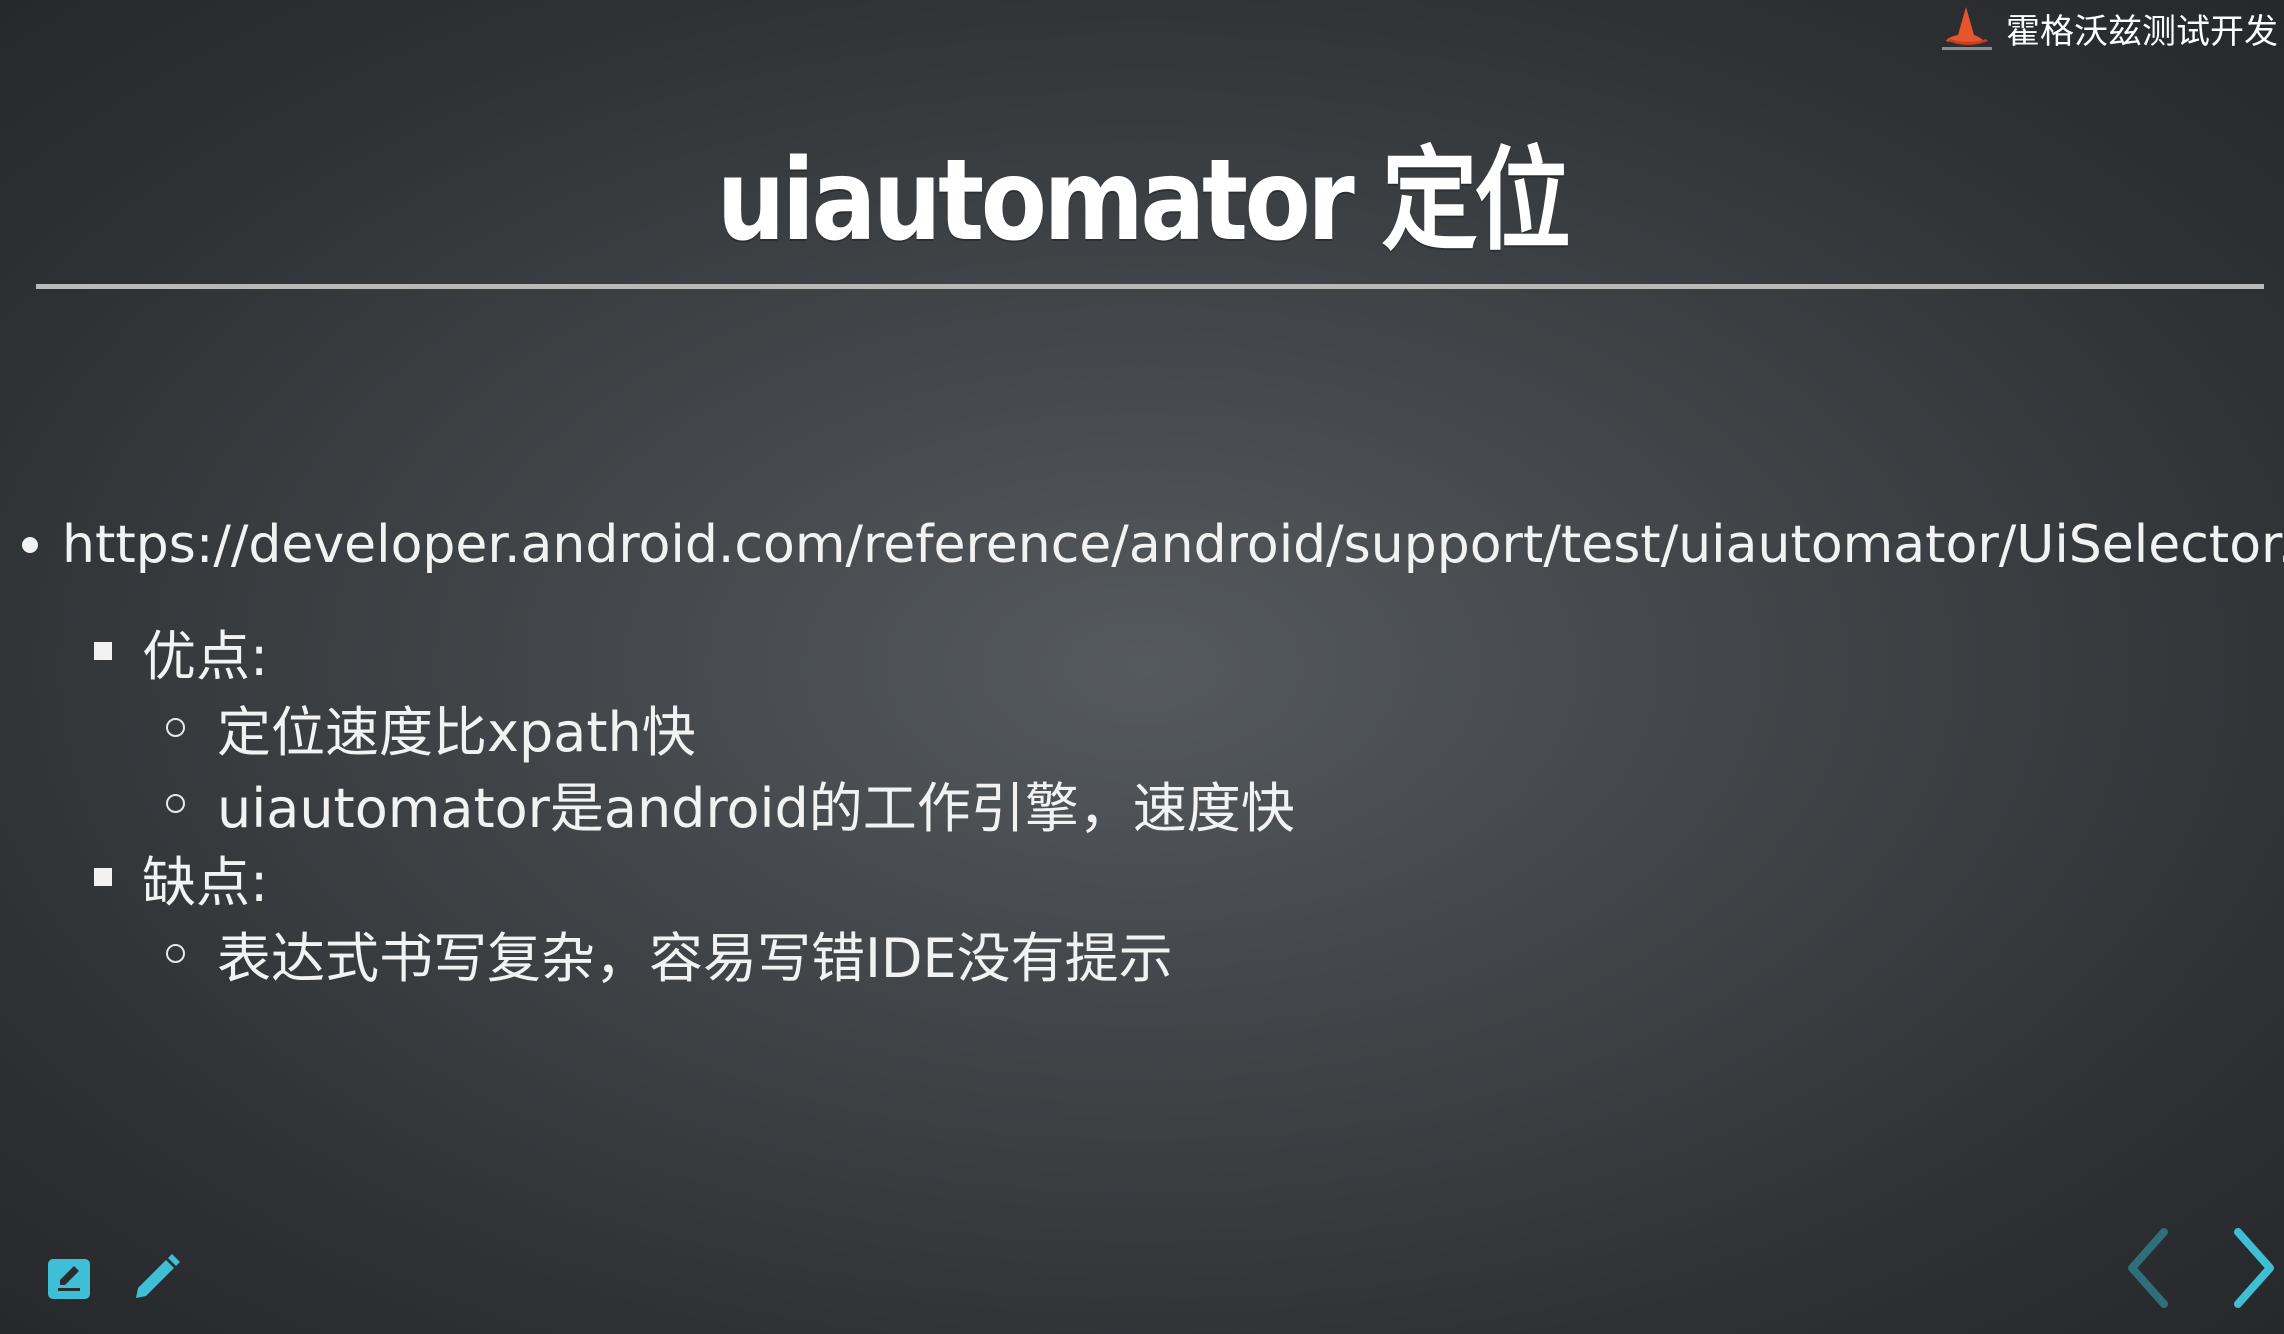 This screenshot has width=2284, height=1334. What do you see at coordinates (205, 656) in the screenshot?
I see `pros-label: 优点:` at bounding box center [205, 656].